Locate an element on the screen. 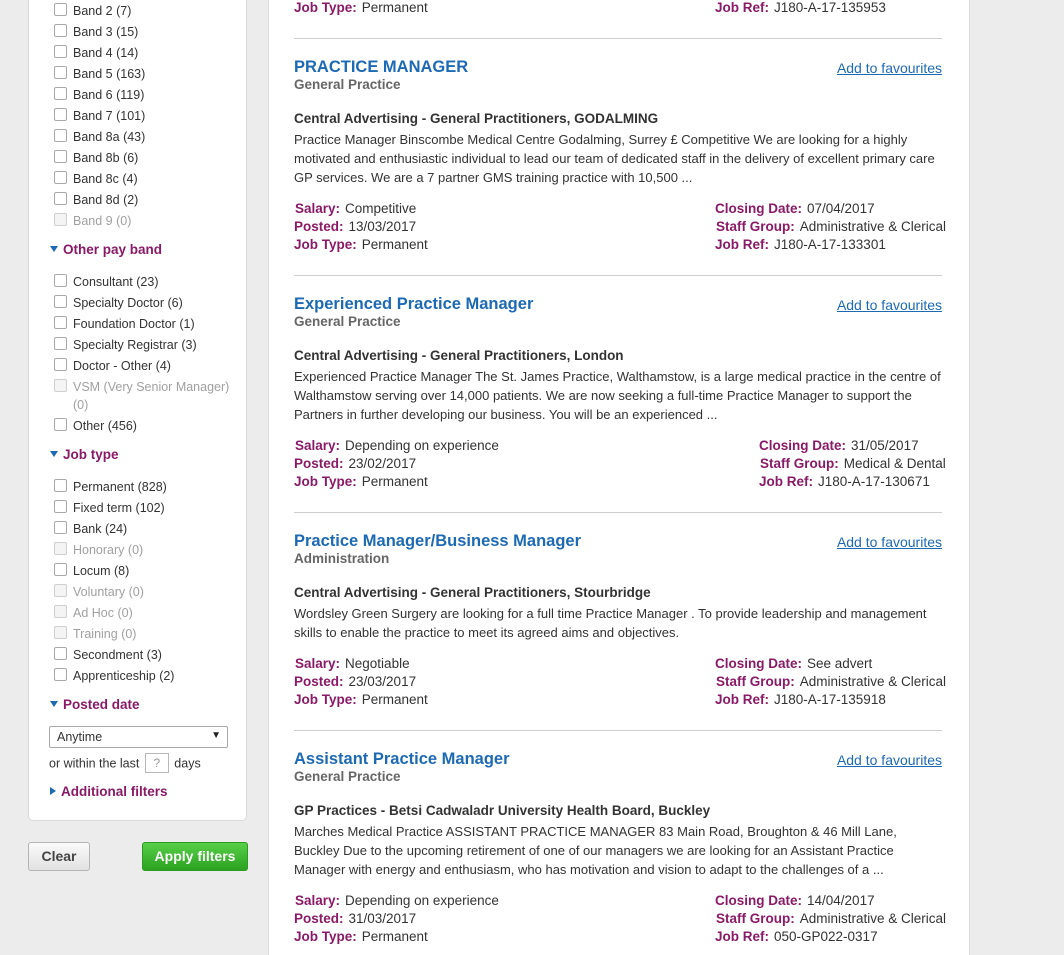  checkbox-label: Training (0) is located at coordinates (105, 634).